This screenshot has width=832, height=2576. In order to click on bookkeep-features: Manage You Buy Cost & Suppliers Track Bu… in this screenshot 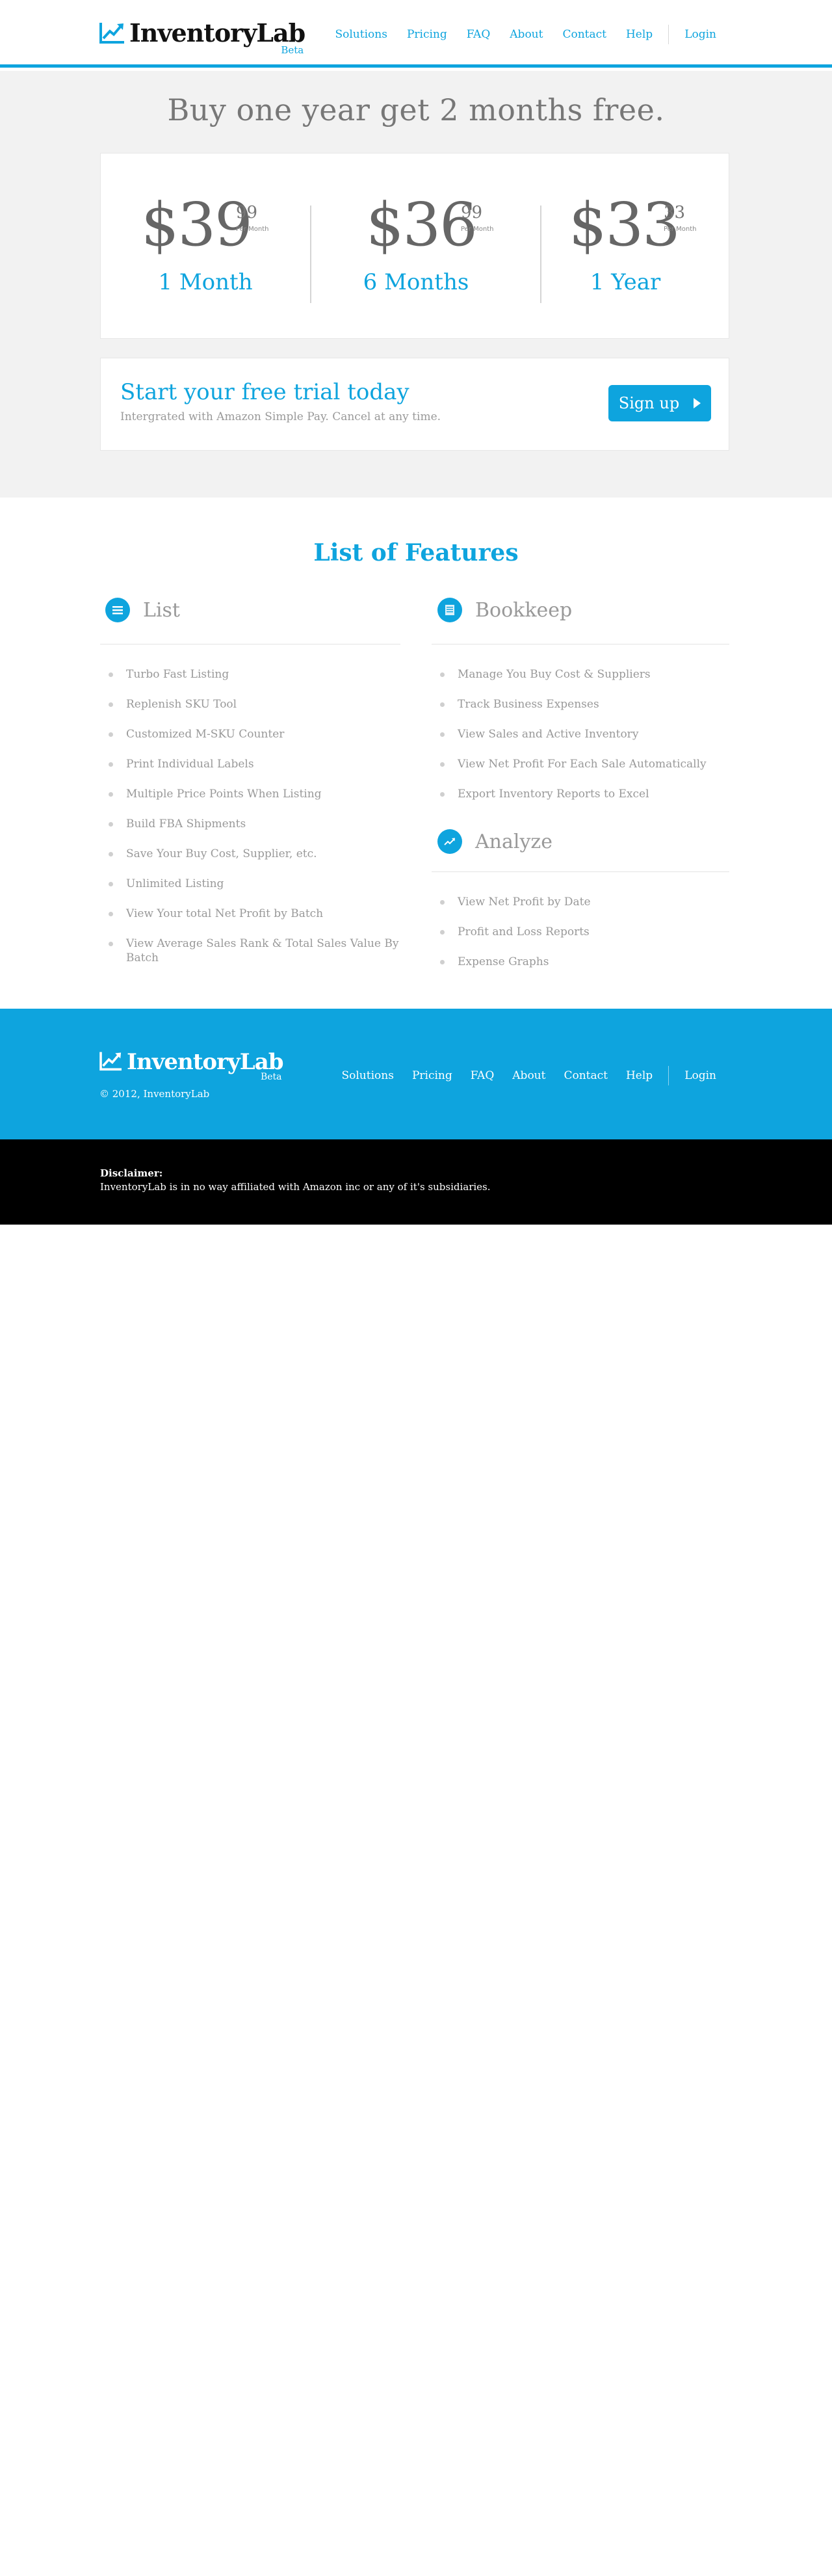, I will do `click(584, 742)`.